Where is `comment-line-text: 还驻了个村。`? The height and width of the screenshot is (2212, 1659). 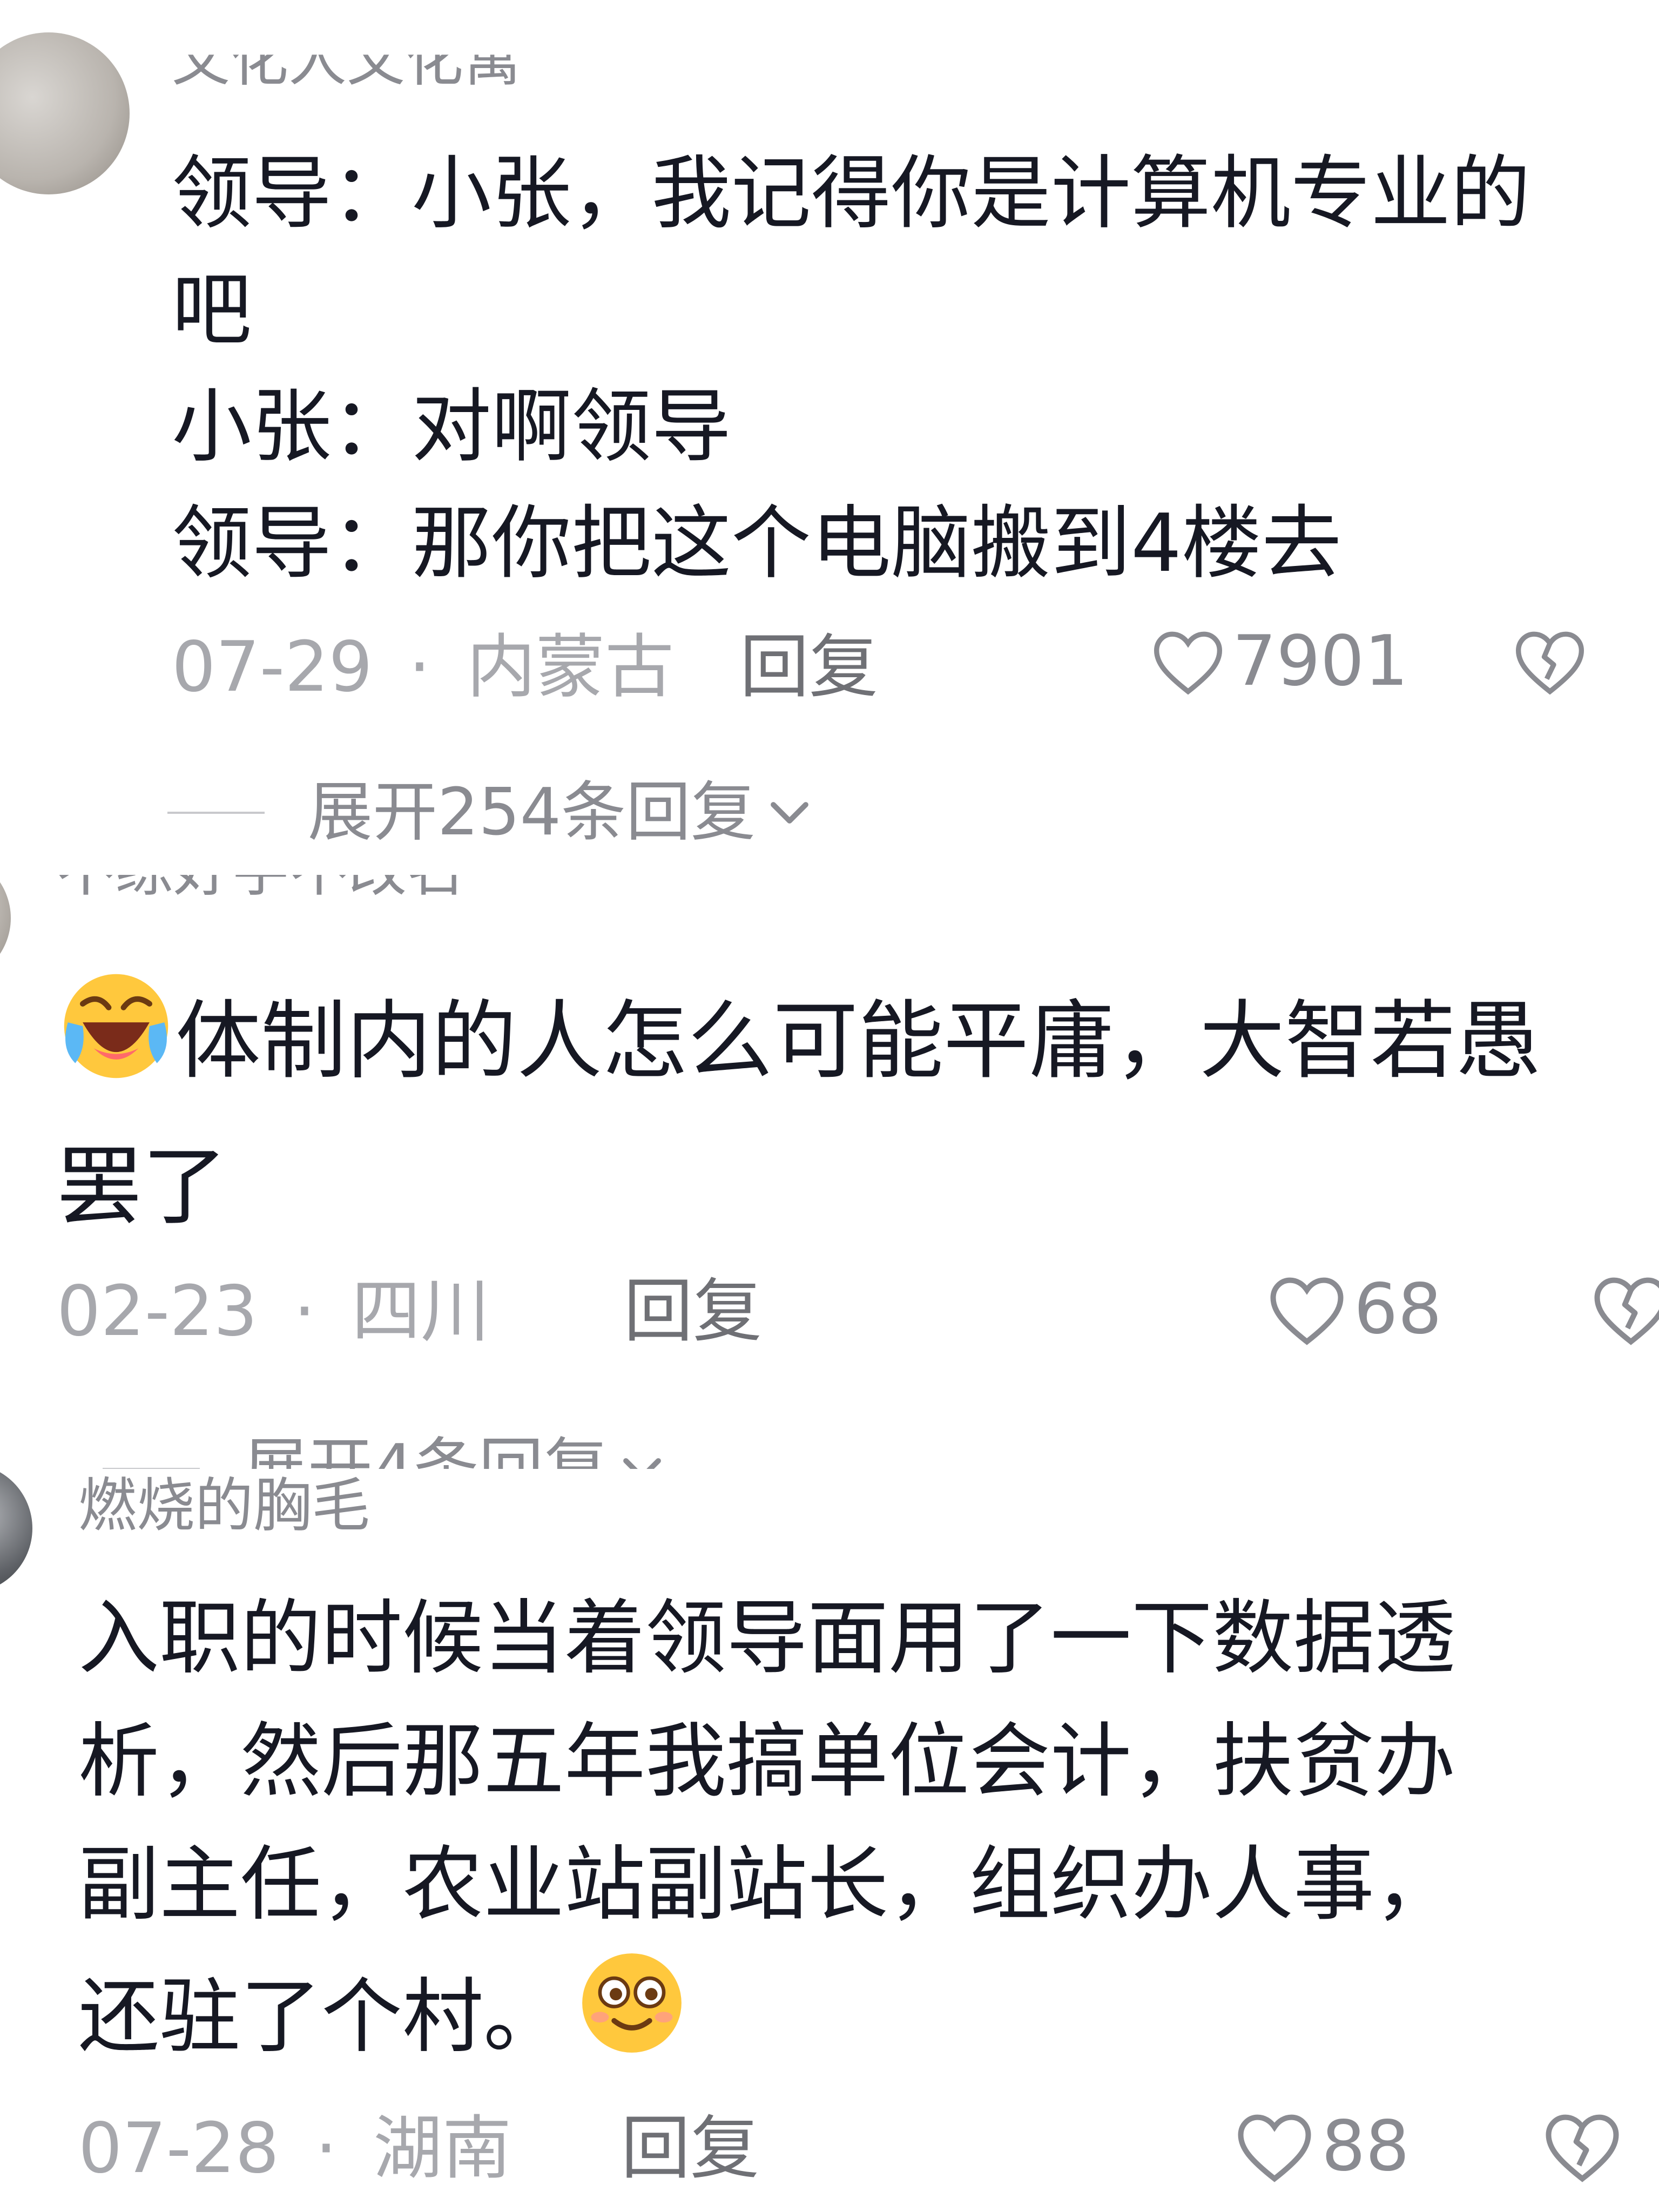 comment-line-text: 还驻了个村。 is located at coordinates (321, 2017).